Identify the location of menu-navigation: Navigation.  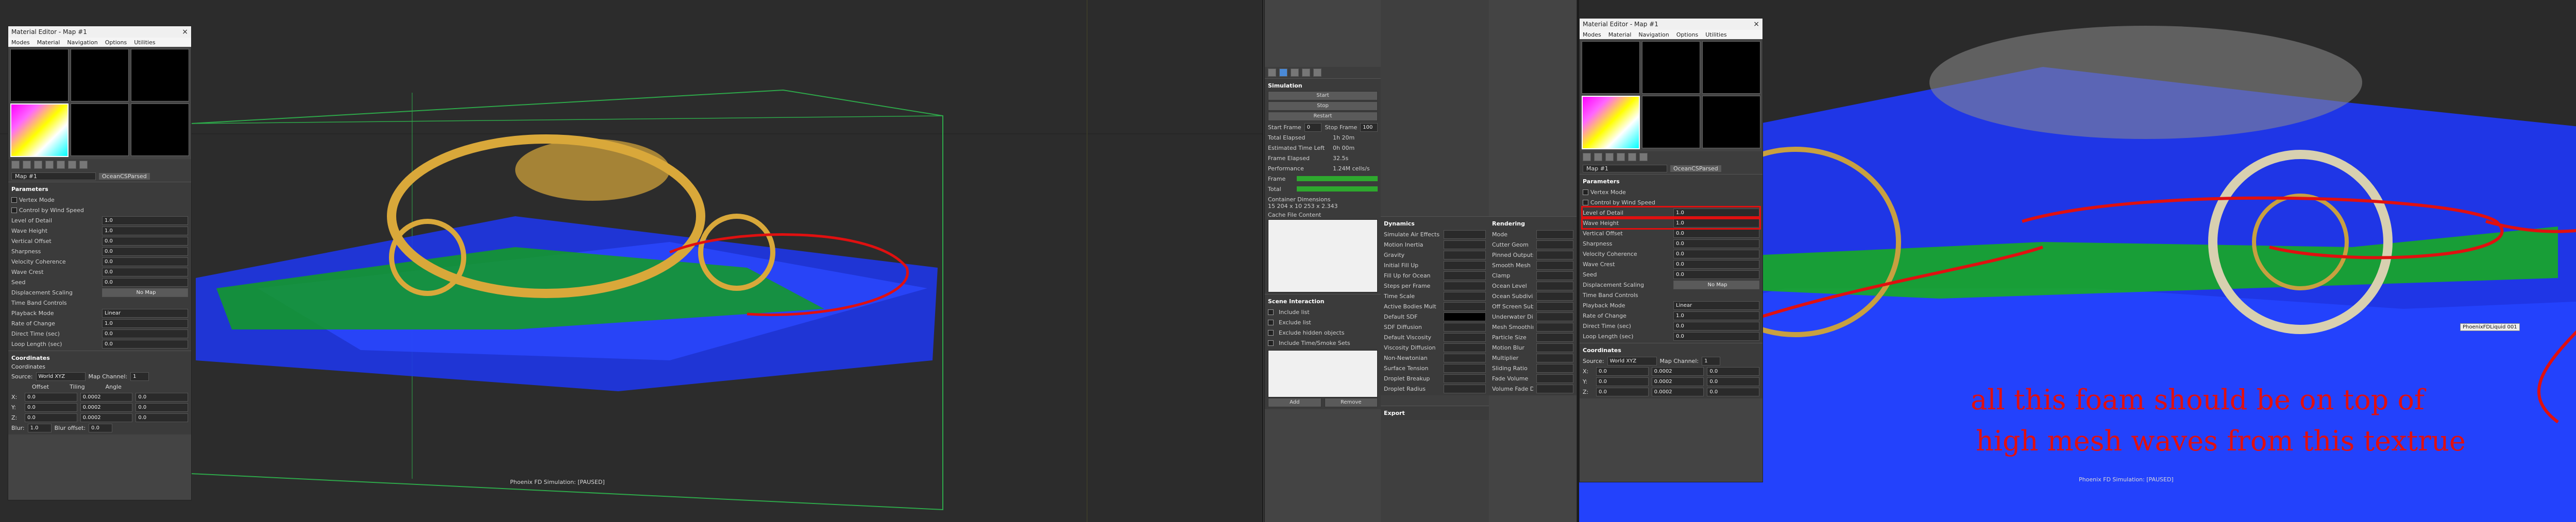
(82, 42).